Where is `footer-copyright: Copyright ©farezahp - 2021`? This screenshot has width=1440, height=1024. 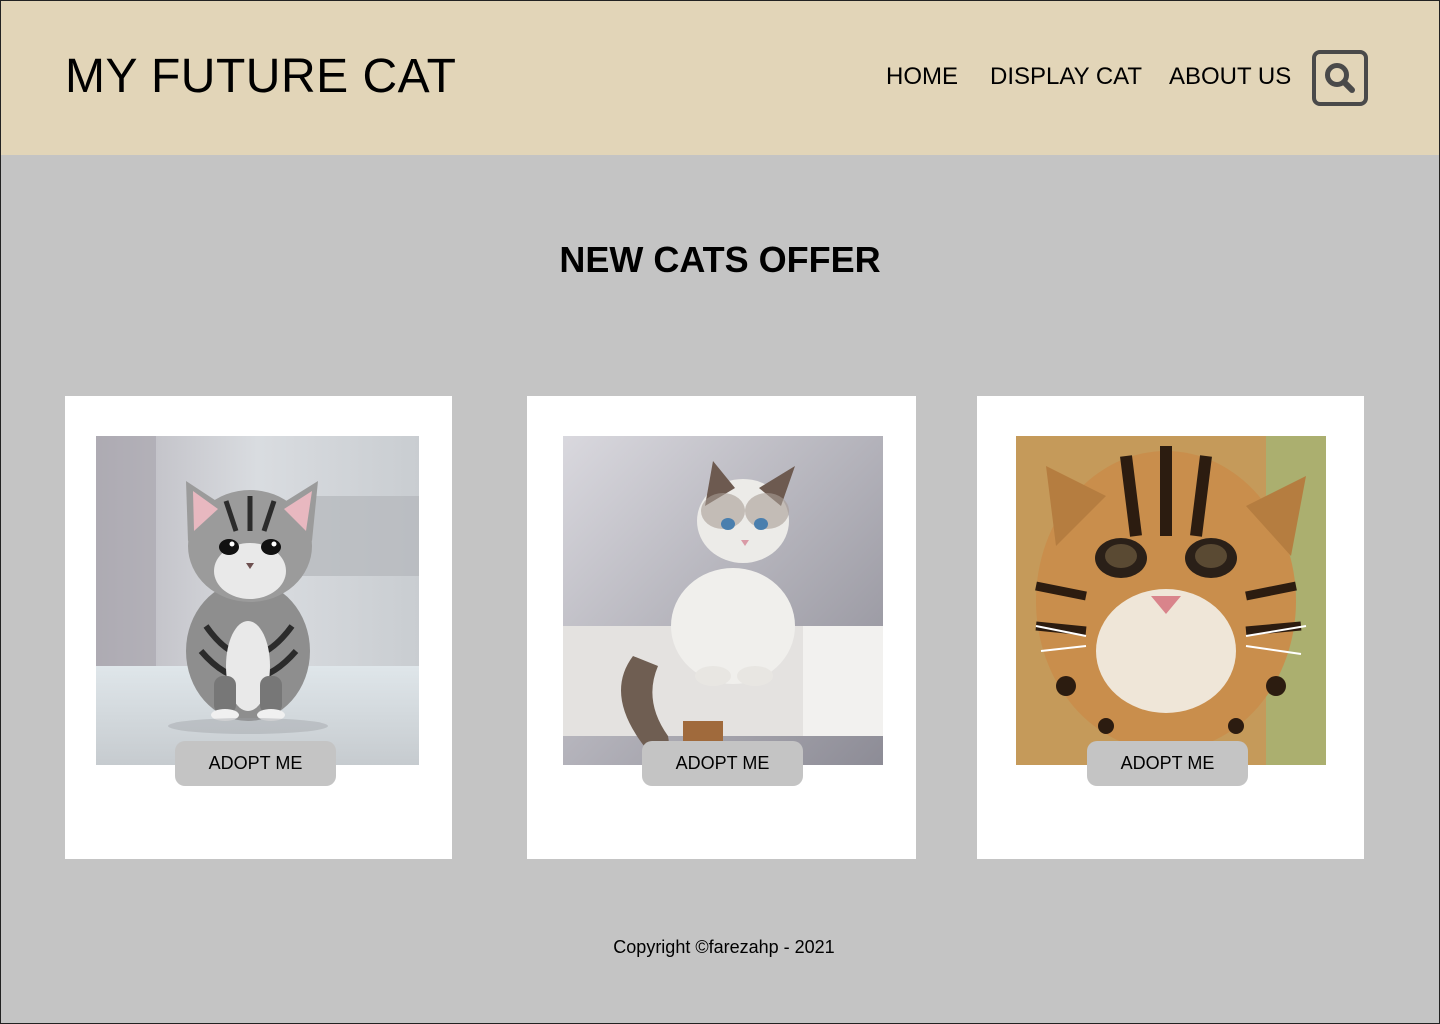 footer-copyright: Copyright ©farezahp - 2021 is located at coordinates (724, 947).